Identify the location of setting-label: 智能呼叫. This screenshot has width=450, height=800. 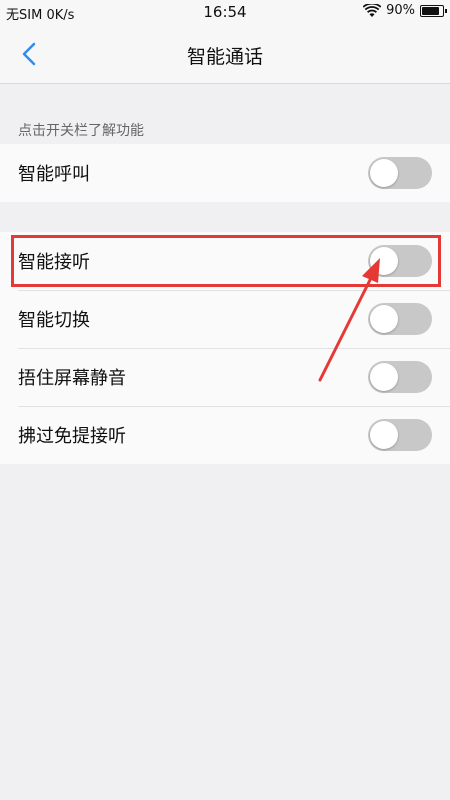
(54, 174).